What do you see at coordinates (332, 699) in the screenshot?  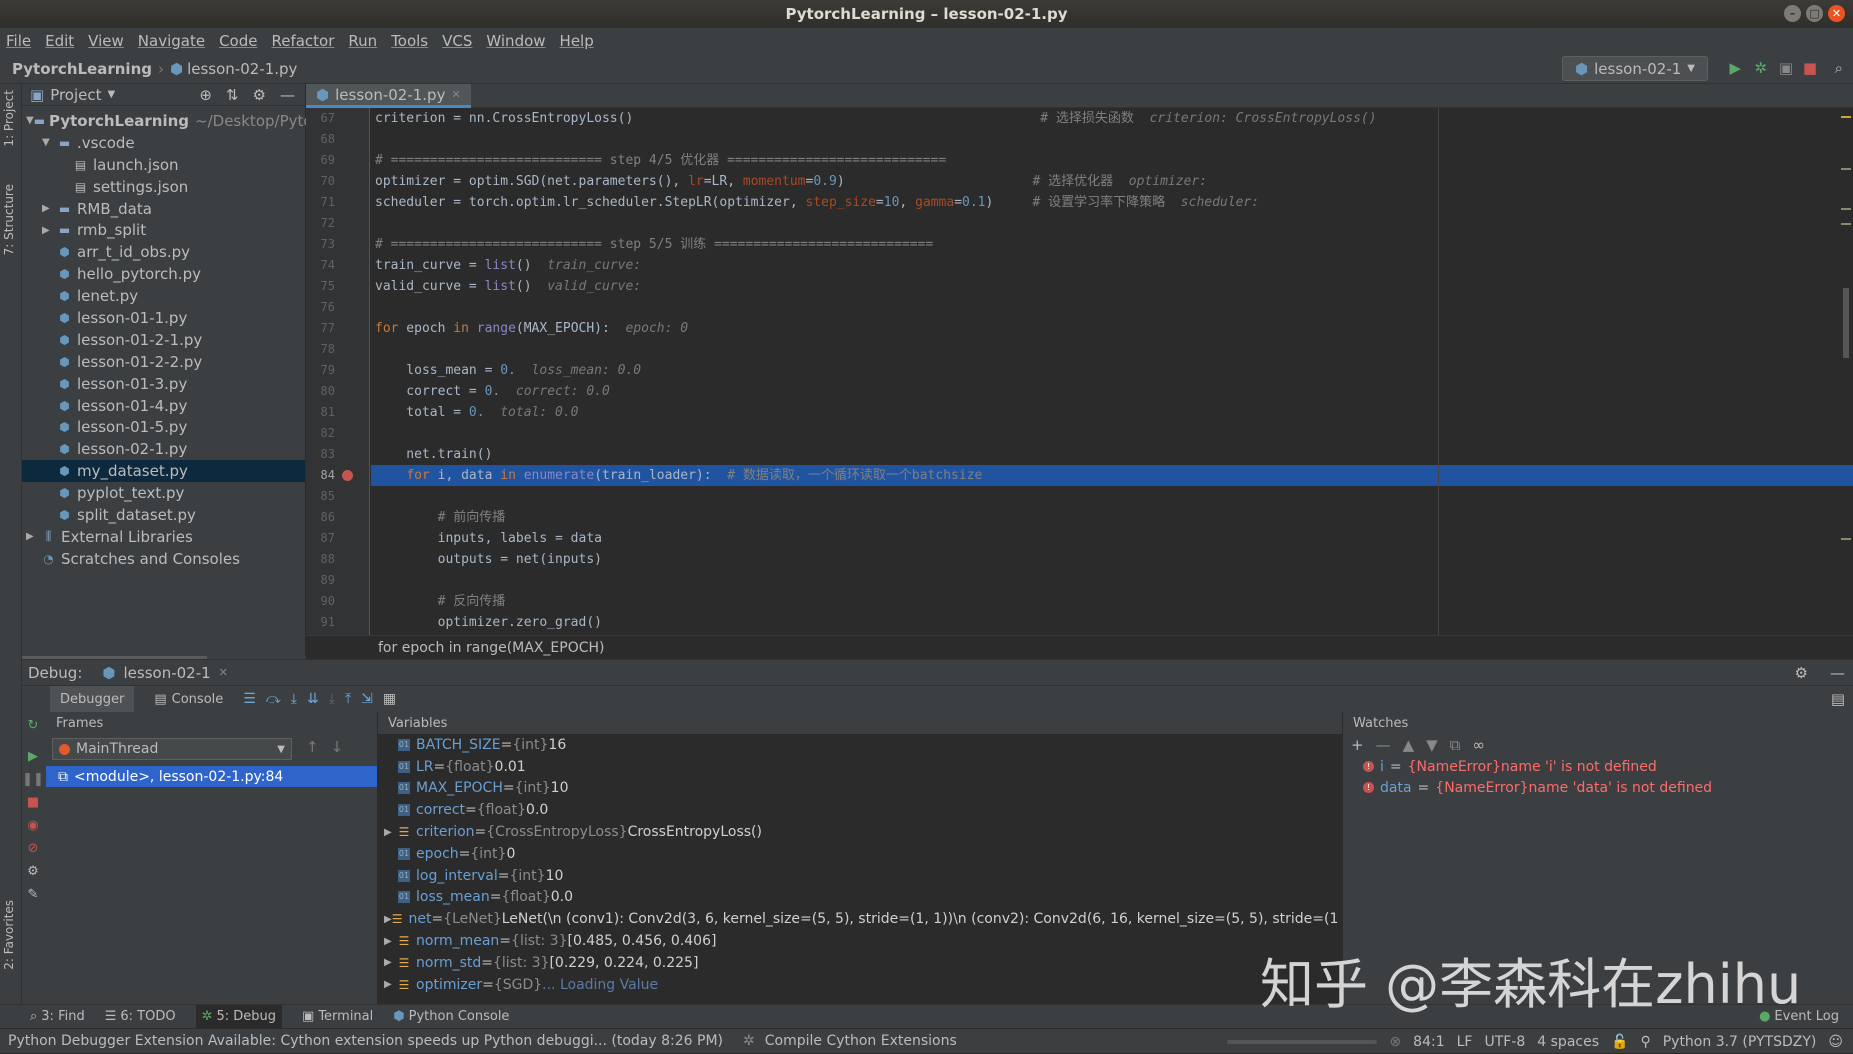 I see `force-step-into-icon: ⤓` at bounding box center [332, 699].